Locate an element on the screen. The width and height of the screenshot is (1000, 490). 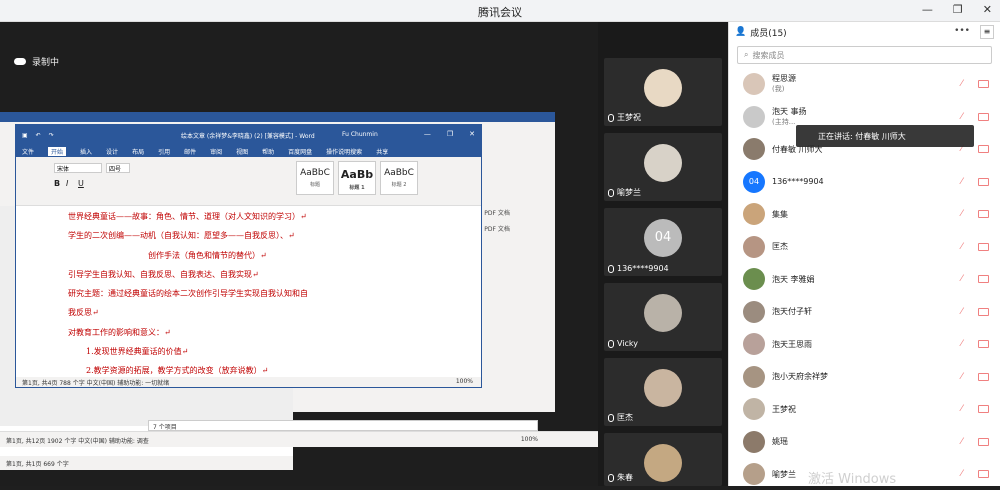
app-titlebar: 腾讯会议 — ❐ ✕ is located at coordinates (500, 11).